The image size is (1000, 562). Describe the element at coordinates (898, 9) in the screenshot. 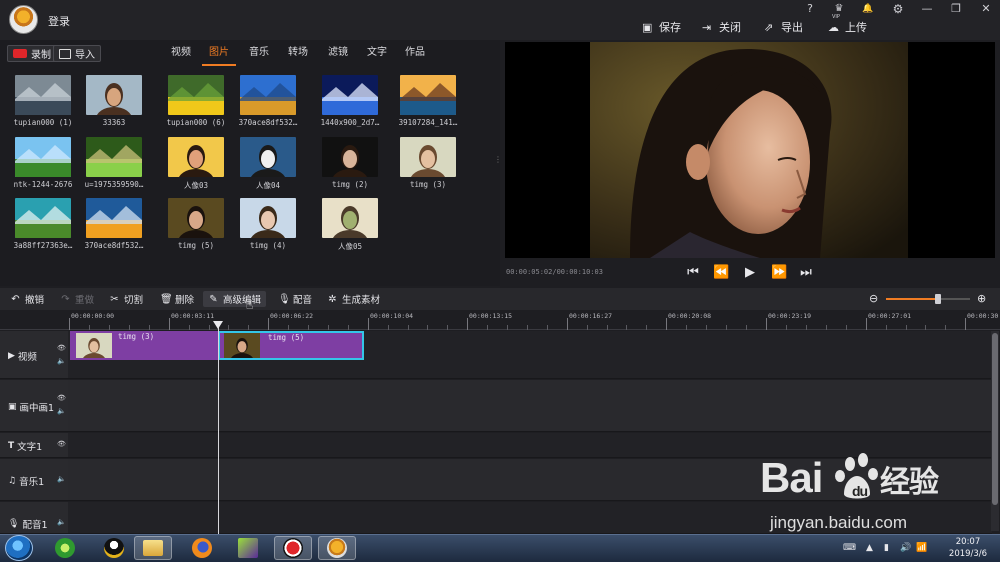

I see `gear-icon: ⚙` at that location.